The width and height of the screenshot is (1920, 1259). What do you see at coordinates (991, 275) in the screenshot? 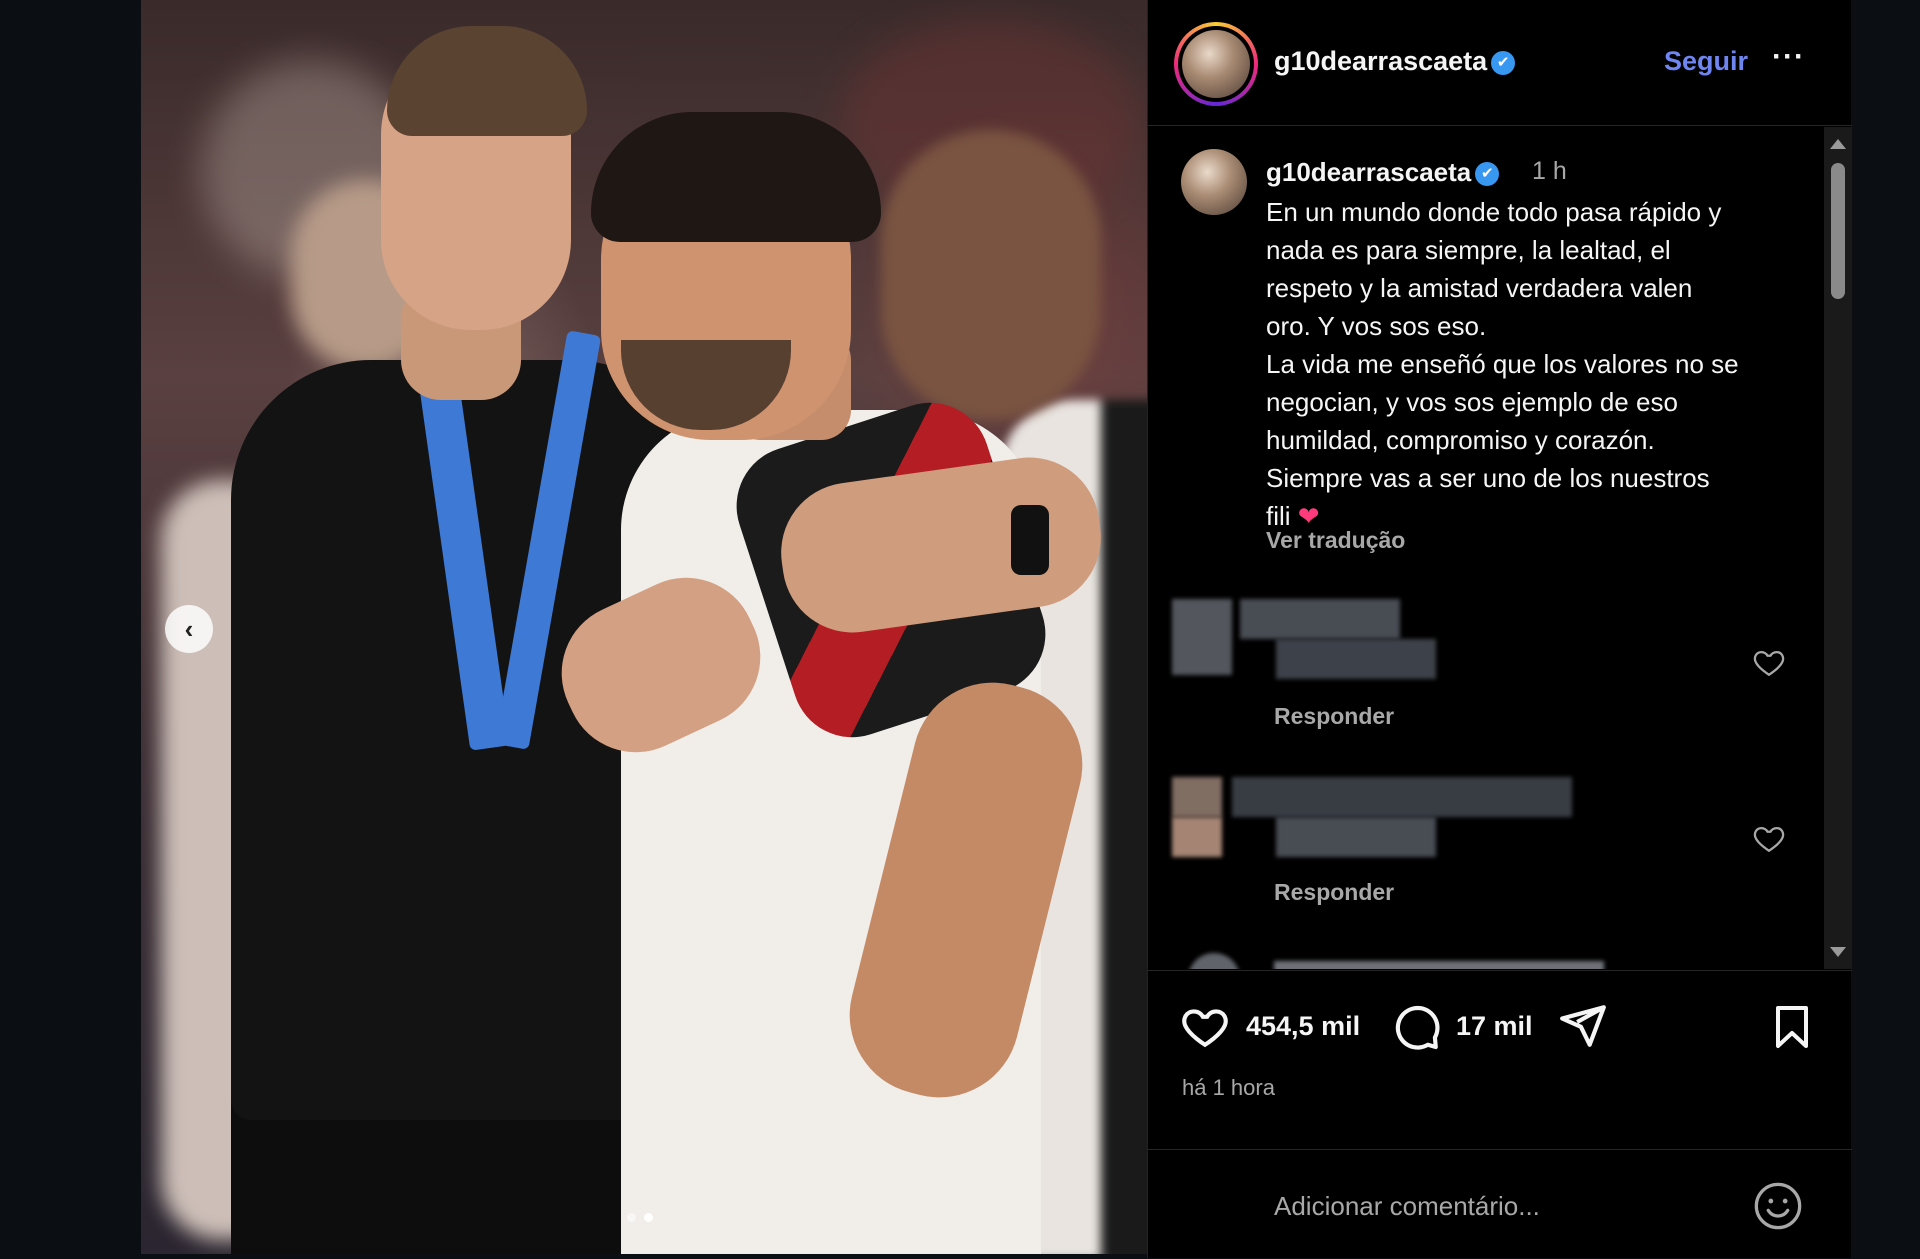
I see `background-player` at bounding box center [991, 275].